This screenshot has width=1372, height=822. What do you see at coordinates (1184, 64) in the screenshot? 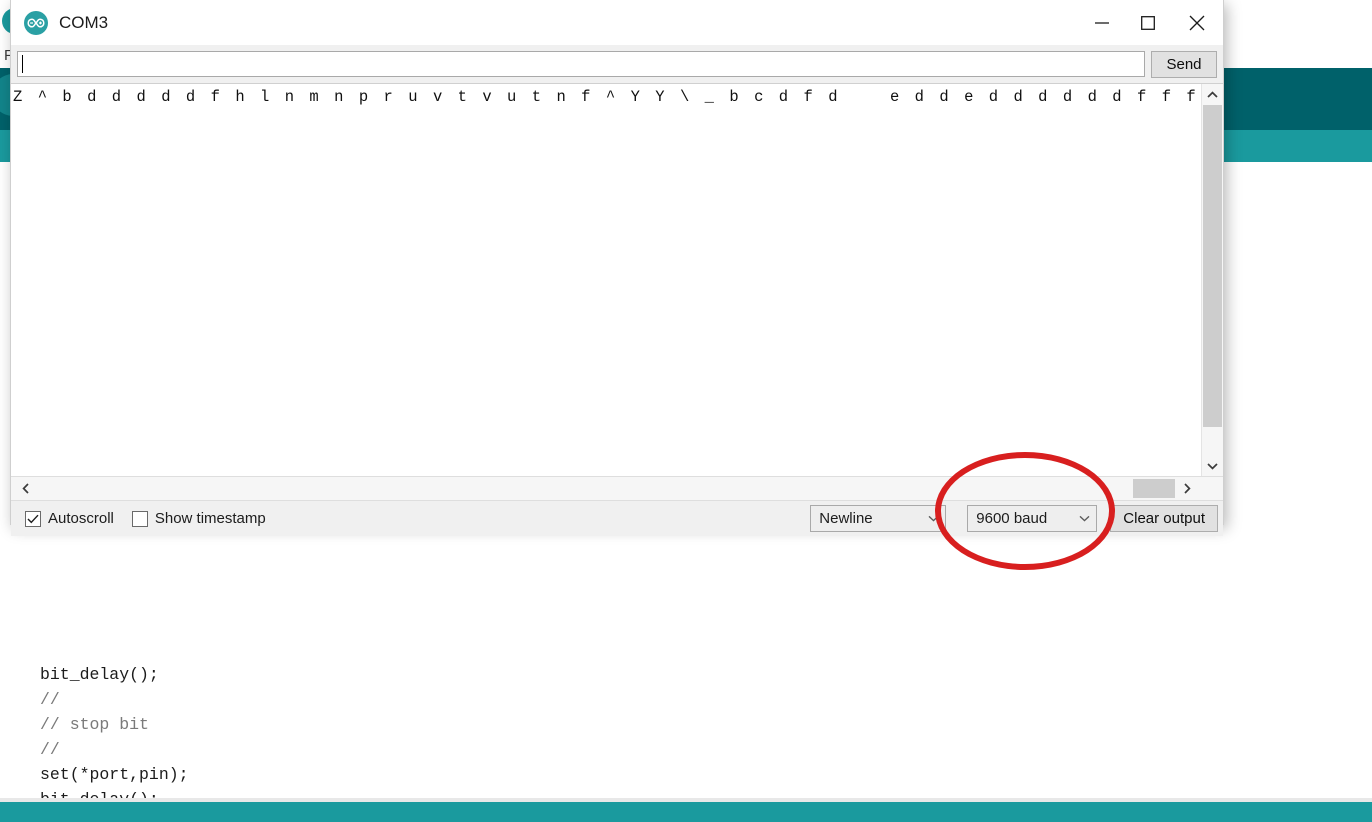
I see `send-button: Send` at bounding box center [1184, 64].